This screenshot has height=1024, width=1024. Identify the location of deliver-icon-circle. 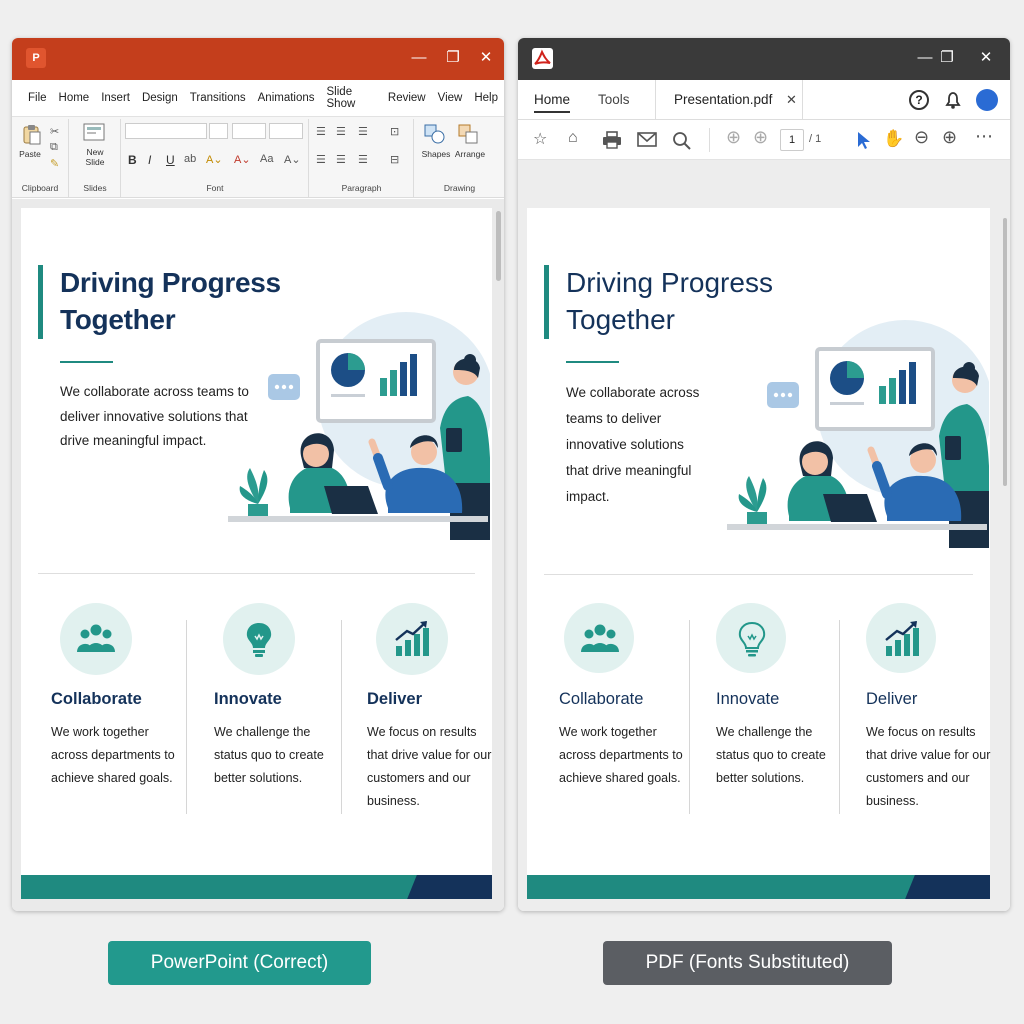
(412, 639).